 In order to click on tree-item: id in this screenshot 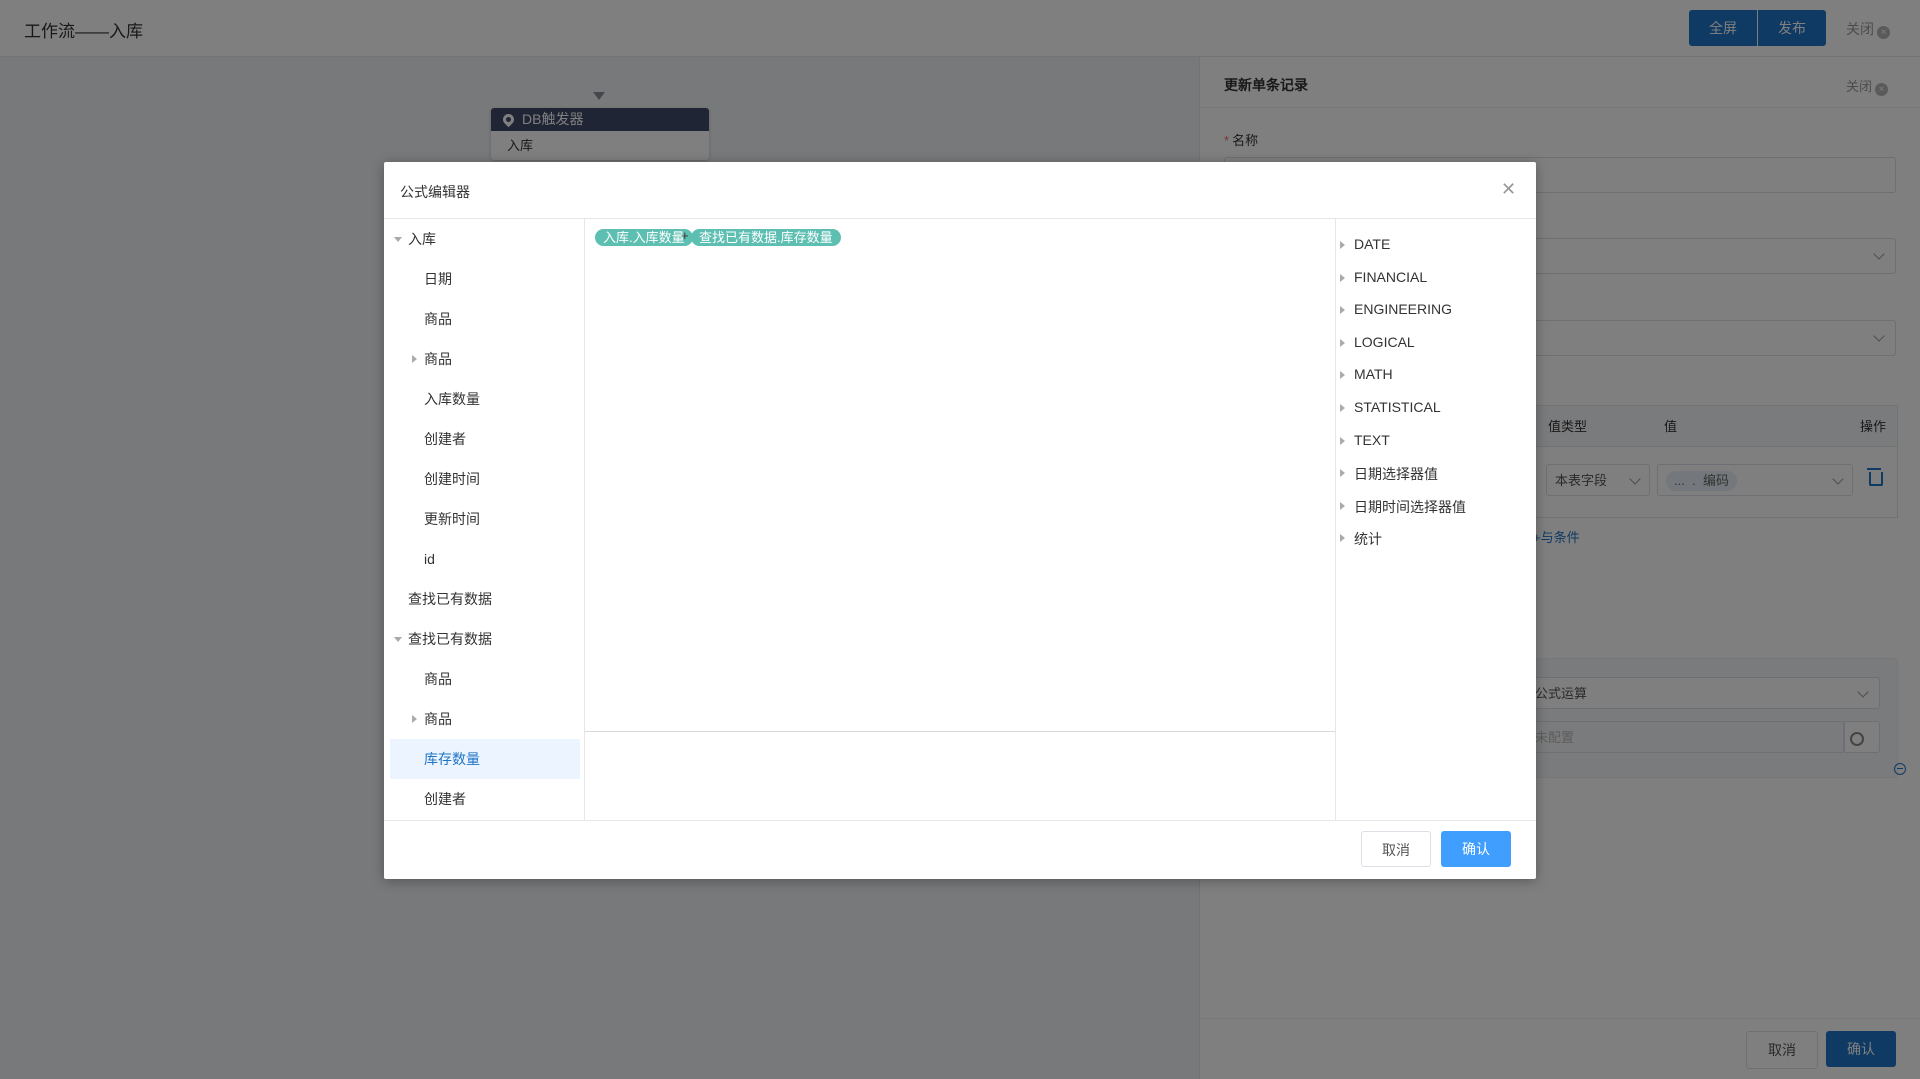, I will do `click(485, 559)`.